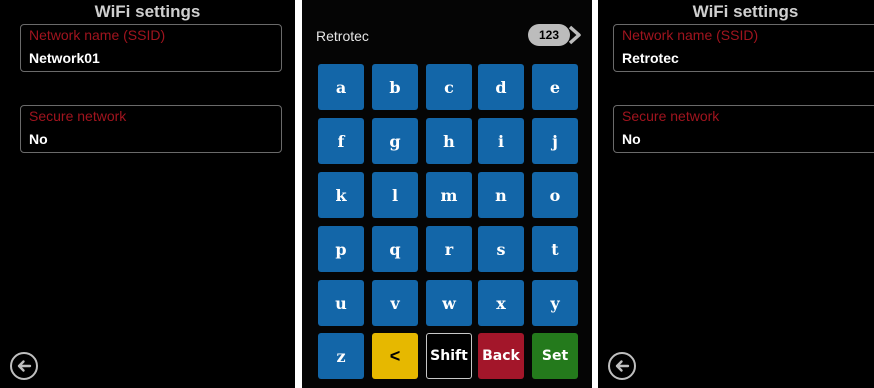 Image resolution: width=874 pixels, height=388 pixels. What do you see at coordinates (555, 356) in the screenshot?
I see `set-key: Set` at bounding box center [555, 356].